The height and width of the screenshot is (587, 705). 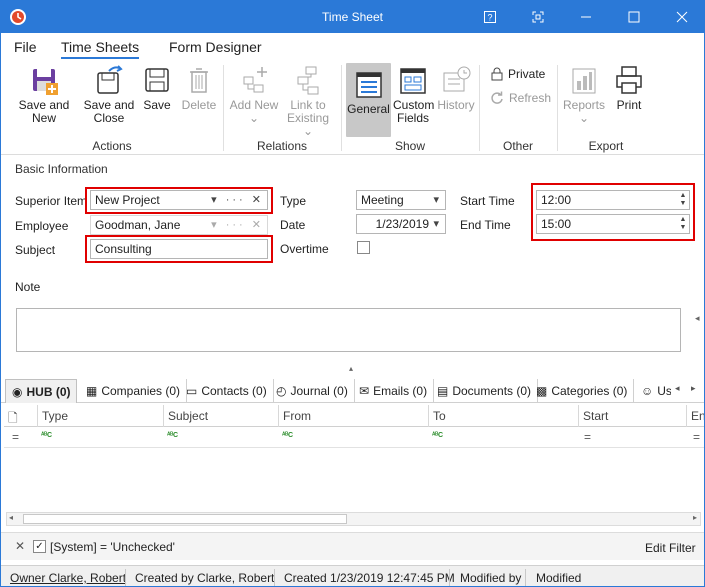 What do you see at coordinates (634, 17) in the screenshot?
I see `maximize-button` at bounding box center [634, 17].